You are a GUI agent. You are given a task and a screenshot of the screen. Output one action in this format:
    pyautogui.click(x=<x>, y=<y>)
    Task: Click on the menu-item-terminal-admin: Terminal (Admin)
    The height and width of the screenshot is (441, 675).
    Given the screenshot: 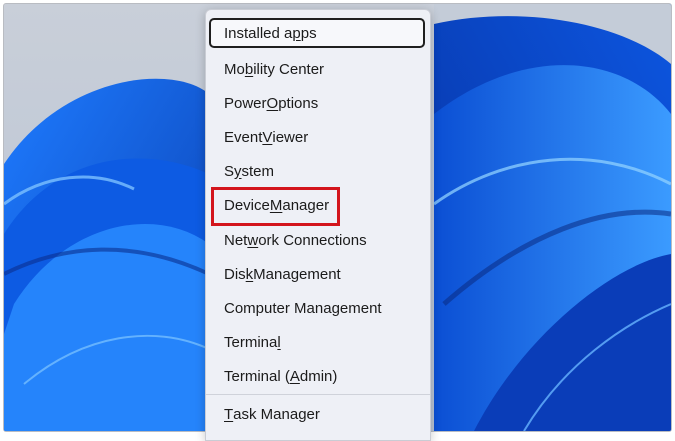 What is the action you would take?
    pyautogui.click(x=317, y=376)
    